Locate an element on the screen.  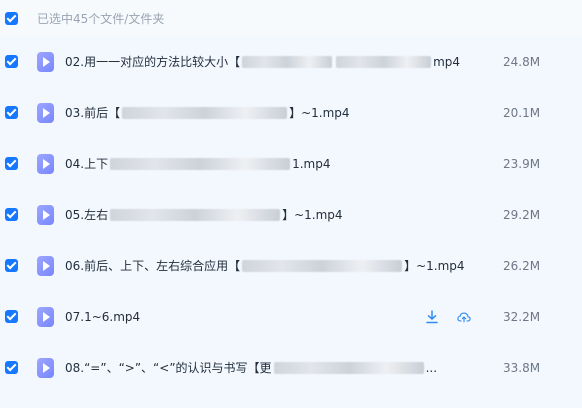
file-name-prefix: 04.上下 is located at coordinates (87, 164).